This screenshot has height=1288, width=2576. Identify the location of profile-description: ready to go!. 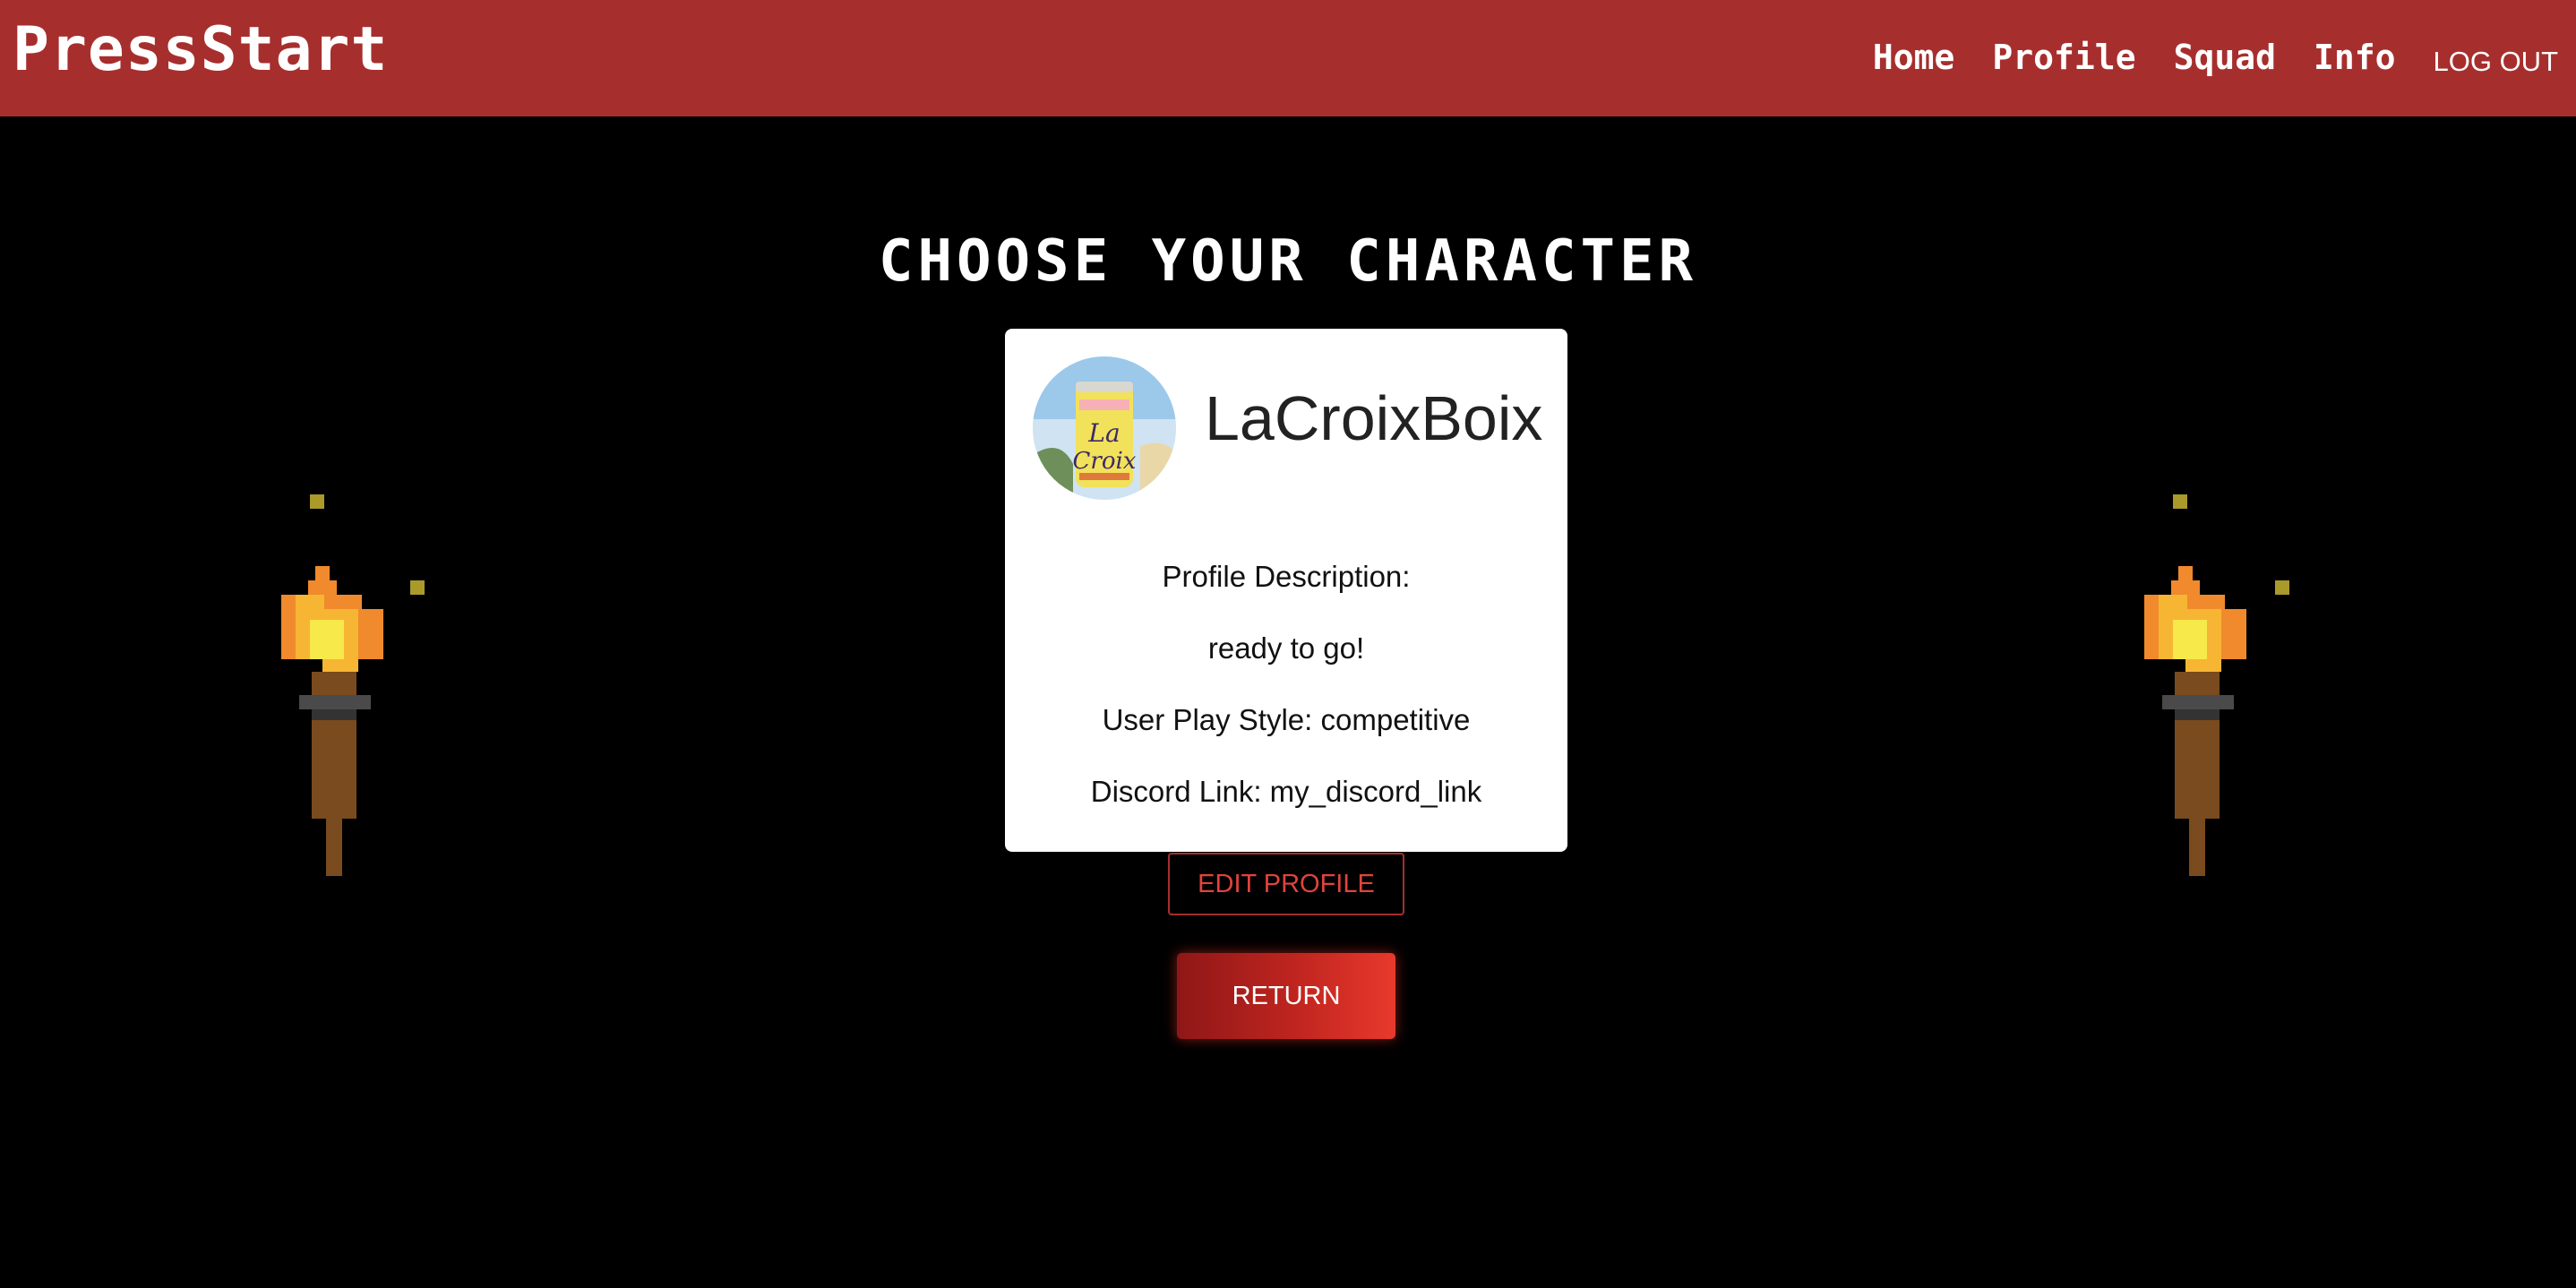
(1286, 648).